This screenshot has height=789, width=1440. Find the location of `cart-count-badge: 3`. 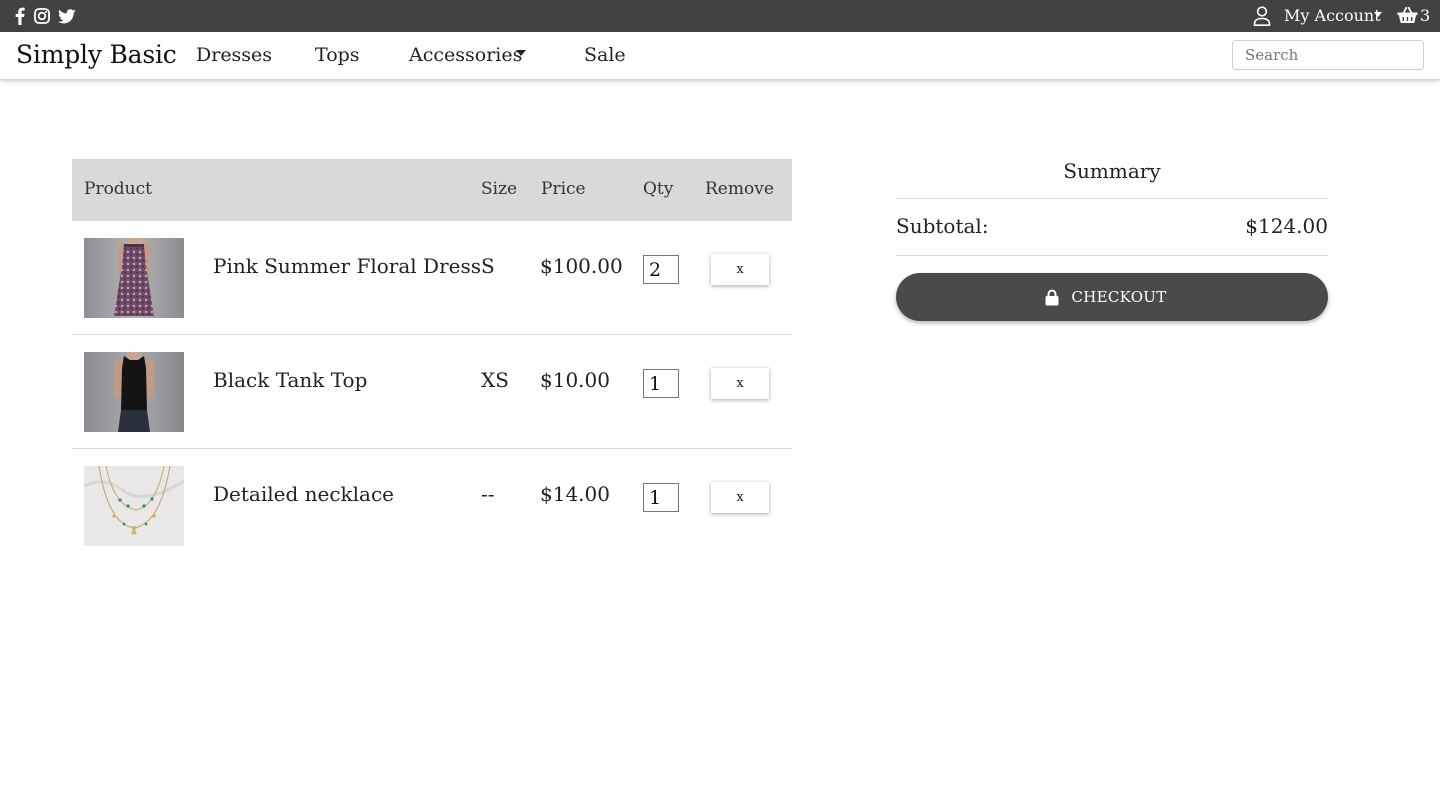

cart-count-badge: 3 is located at coordinates (1425, 16).